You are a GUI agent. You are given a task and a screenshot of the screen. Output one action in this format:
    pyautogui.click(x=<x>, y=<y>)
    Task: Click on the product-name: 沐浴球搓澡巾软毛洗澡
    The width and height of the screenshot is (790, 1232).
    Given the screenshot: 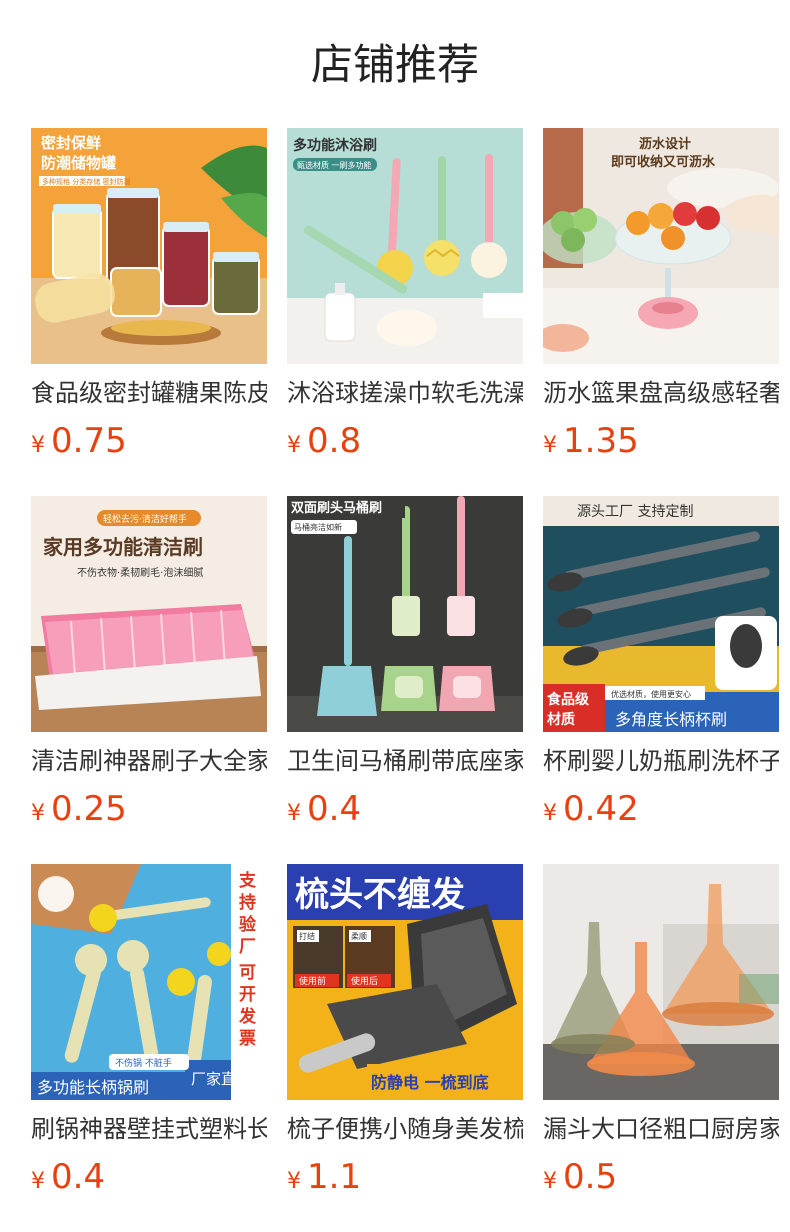 What is the action you would take?
    pyautogui.click(x=405, y=393)
    